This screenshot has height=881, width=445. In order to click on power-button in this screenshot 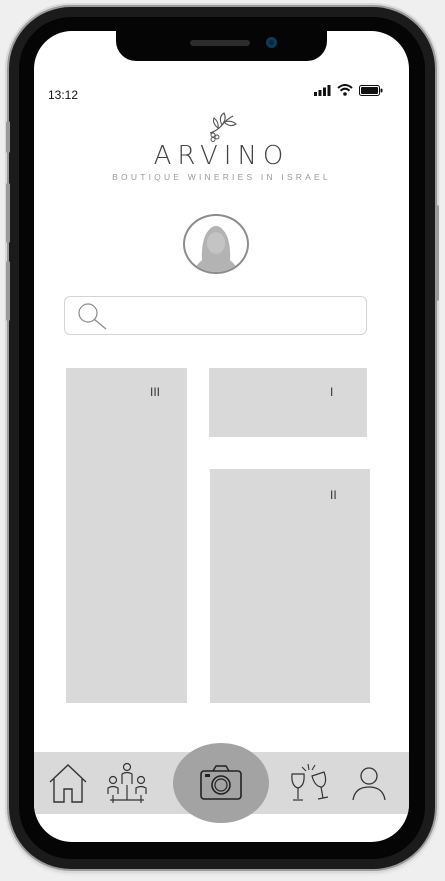, I will do `click(437, 253)`.